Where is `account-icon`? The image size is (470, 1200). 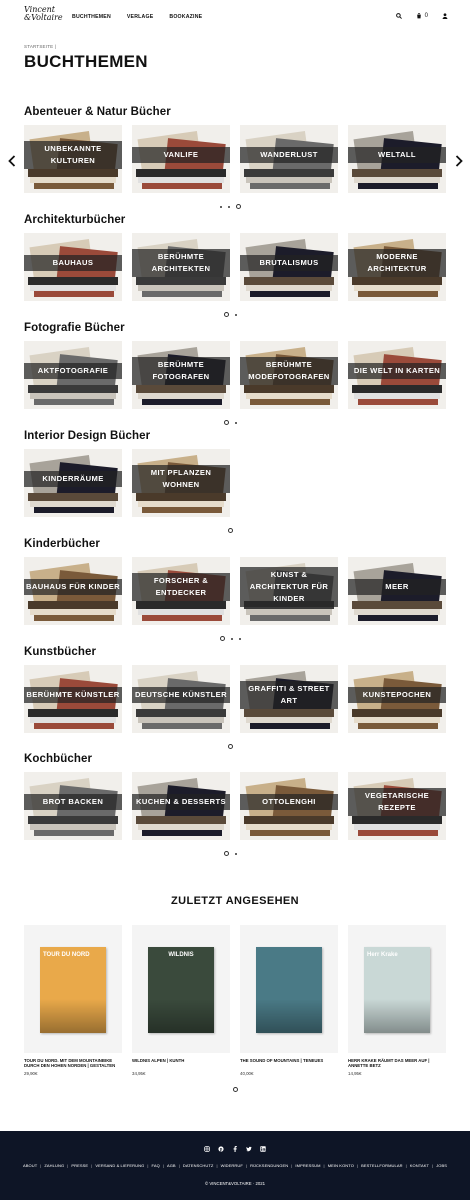
account-icon is located at coordinates (445, 16).